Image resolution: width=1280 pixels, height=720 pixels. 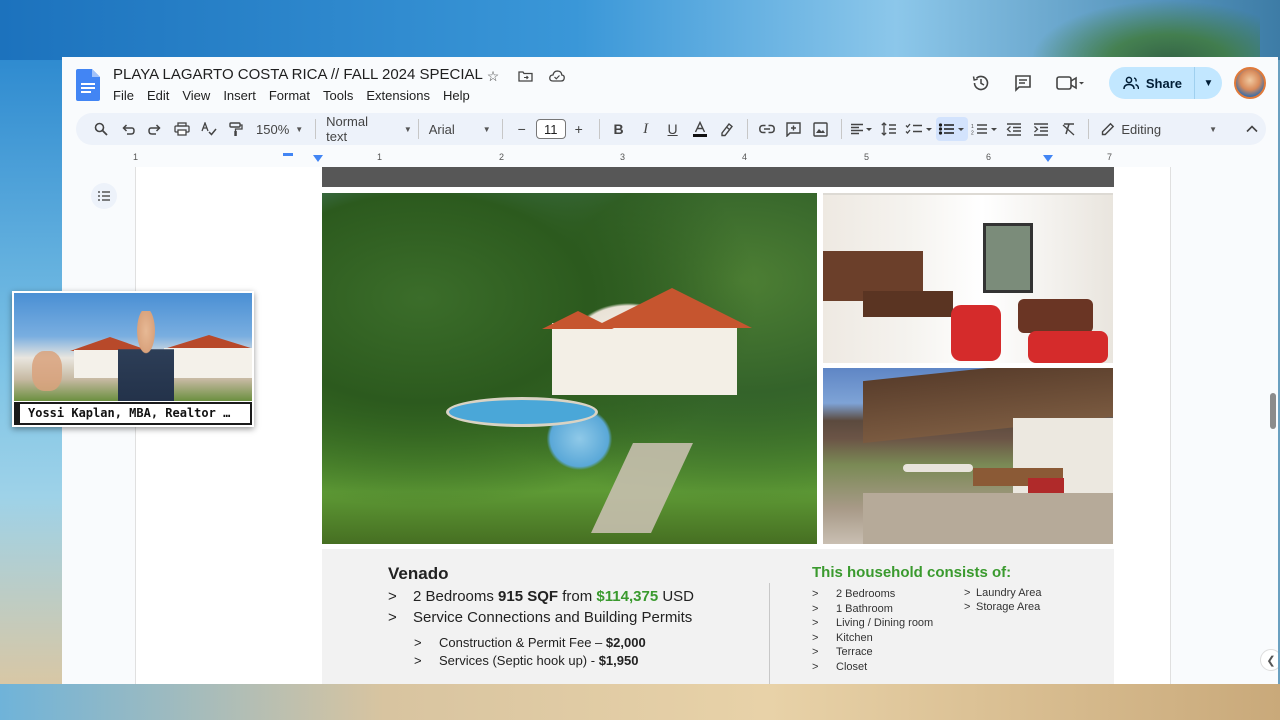 What do you see at coordinates (209, 129) in the screenshot?
I see `spellcheck-icon` at bounding box center [209, 129].